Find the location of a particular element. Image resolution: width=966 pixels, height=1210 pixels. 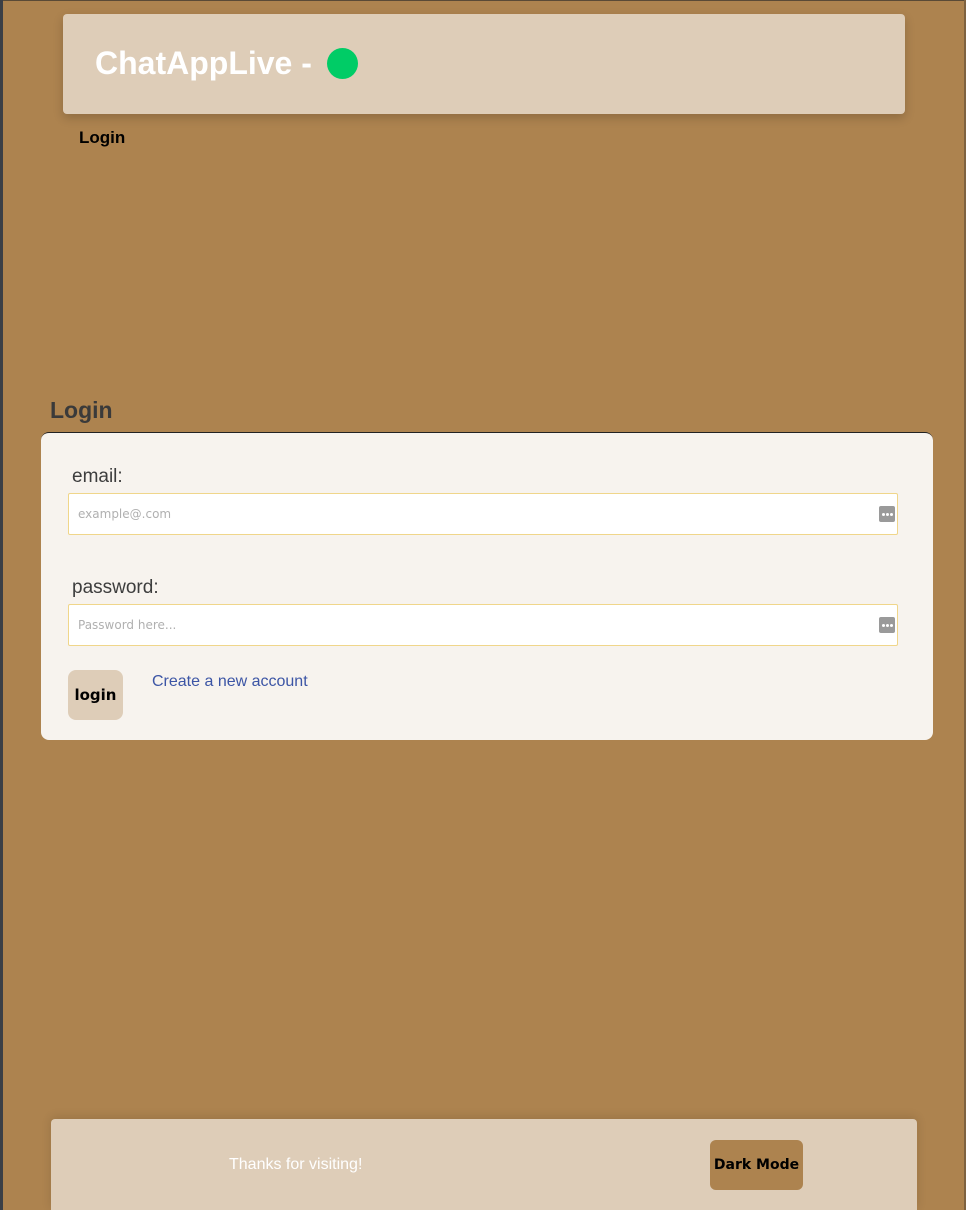

password-label: password: is located at coordinates (115, 587).